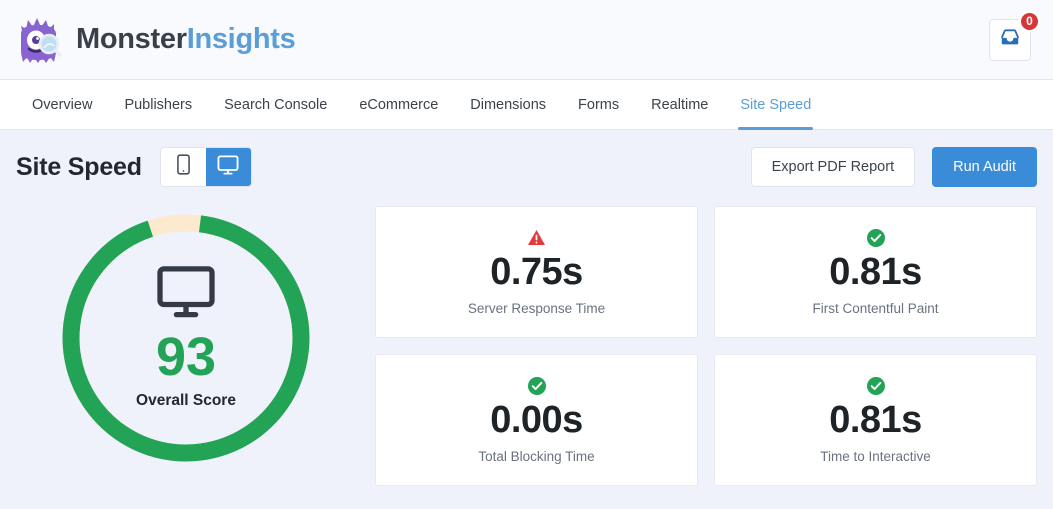 The image size is (1053, 509). Describe the element at coordinates (679, 104) in the screenshot. I see `nav-item-realtime: Realtime` at that location.